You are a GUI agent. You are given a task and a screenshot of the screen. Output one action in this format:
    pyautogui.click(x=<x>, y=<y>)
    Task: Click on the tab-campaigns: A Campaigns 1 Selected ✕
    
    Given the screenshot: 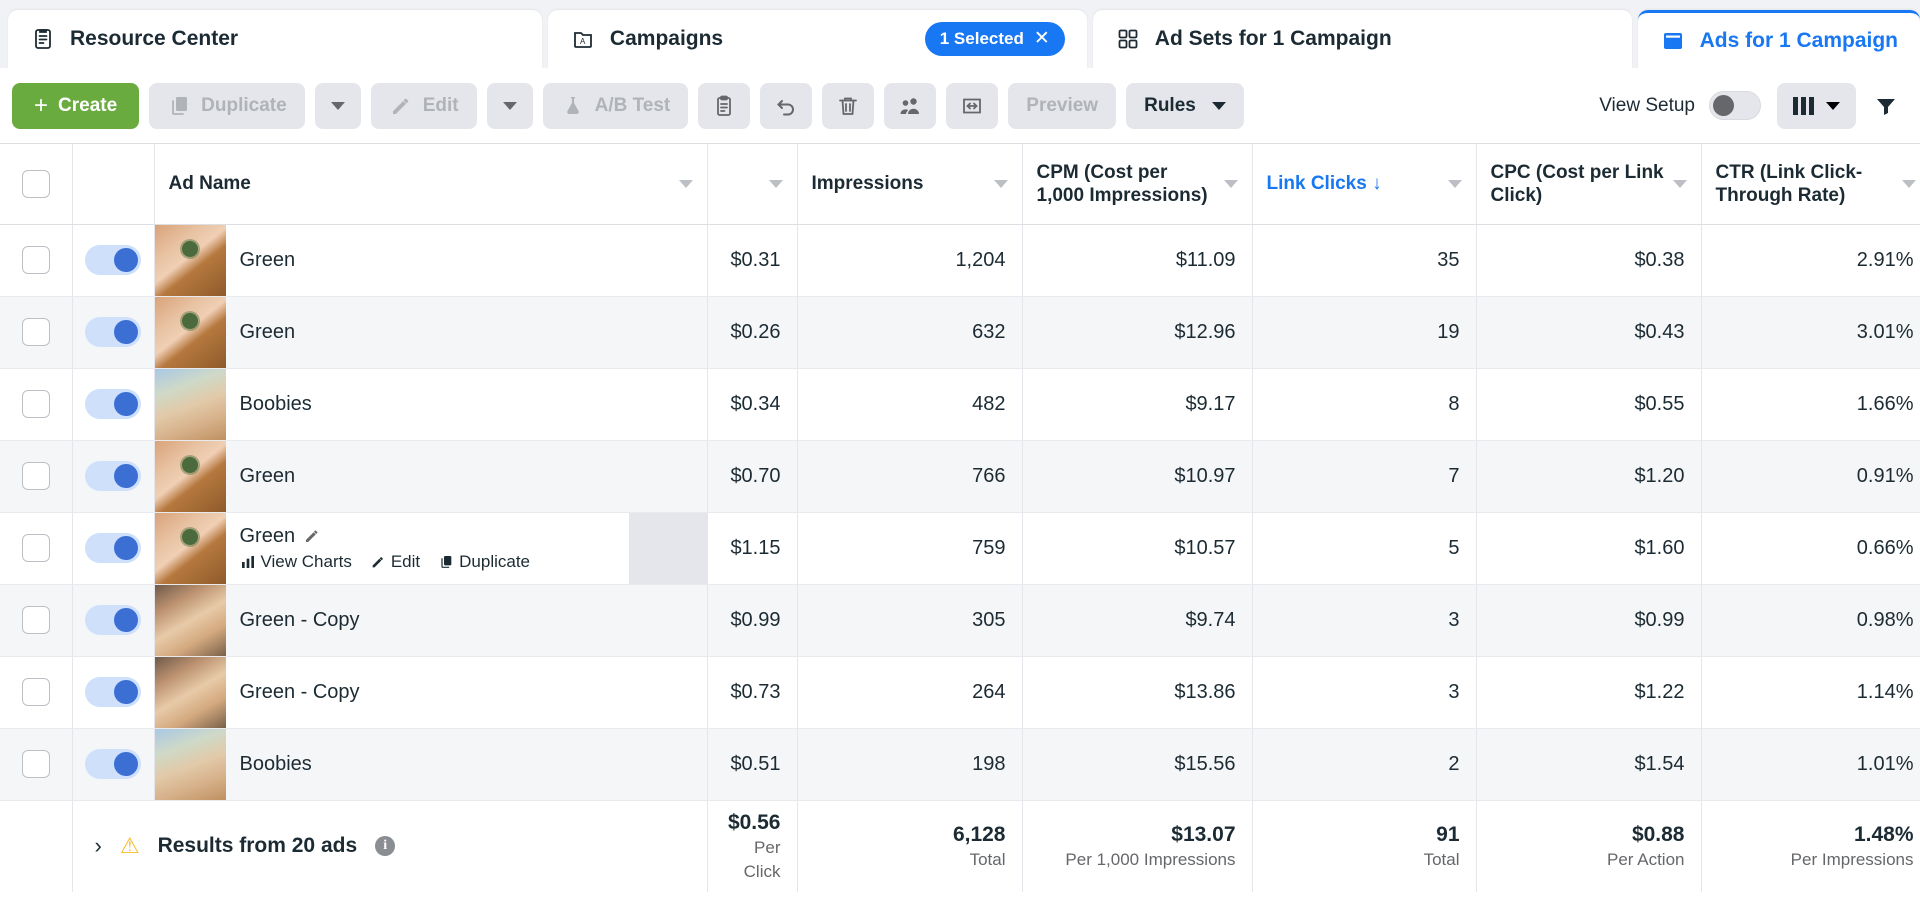 What is the action you would take?
    pyautogui.click(x=817, y=39)
    